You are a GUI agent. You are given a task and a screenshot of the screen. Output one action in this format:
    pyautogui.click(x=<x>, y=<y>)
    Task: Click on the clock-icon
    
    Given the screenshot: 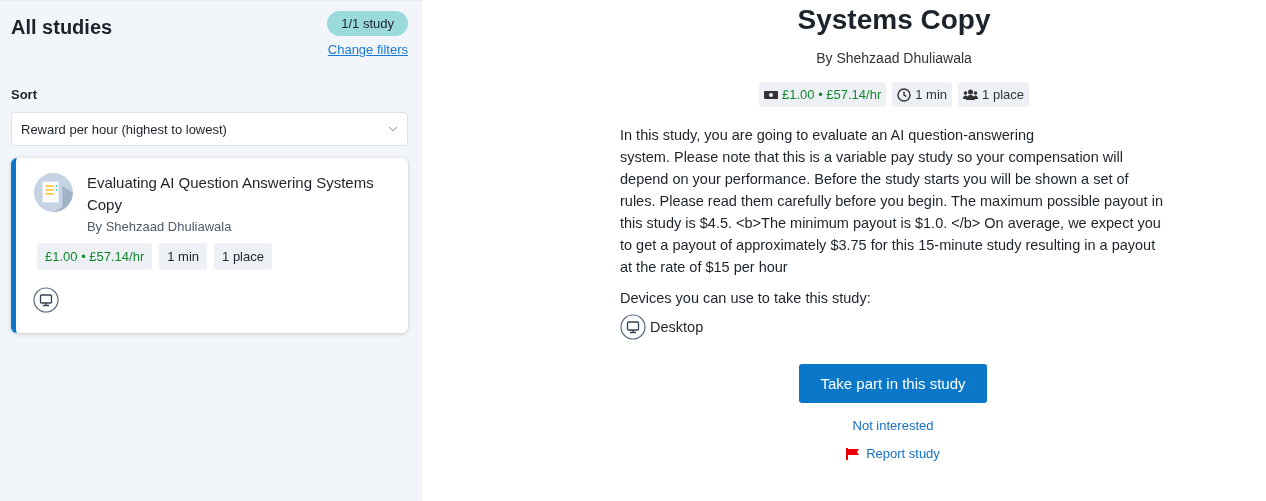 What is the action you would take?
    pyautogui.click(x=904, y=94)
    